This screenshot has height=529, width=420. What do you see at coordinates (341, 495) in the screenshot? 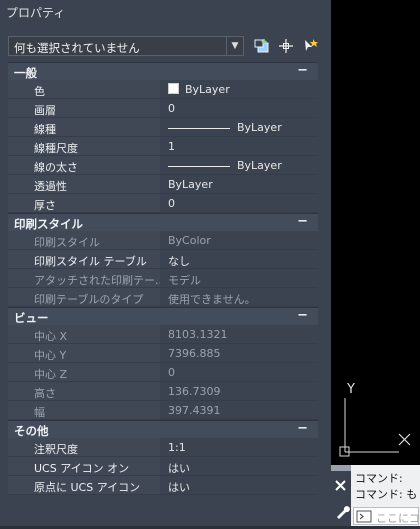
I see `command-line-controls` at bounding box center [341, 495].